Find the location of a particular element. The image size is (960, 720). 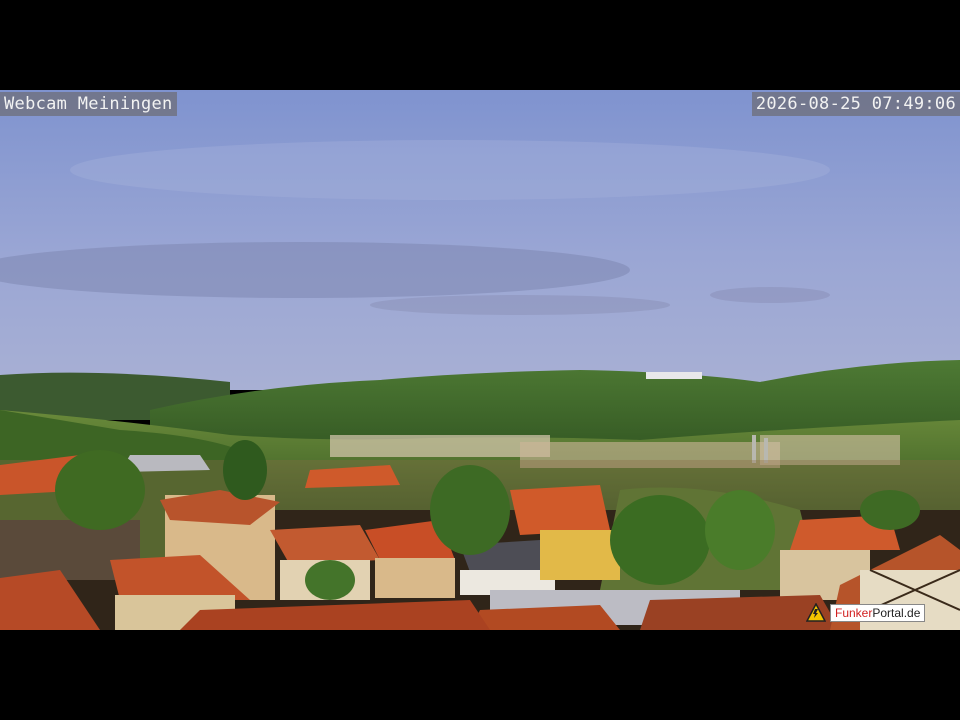

funkerportal-logo: FunkerPortal.de is located at coordinates (879, 613).